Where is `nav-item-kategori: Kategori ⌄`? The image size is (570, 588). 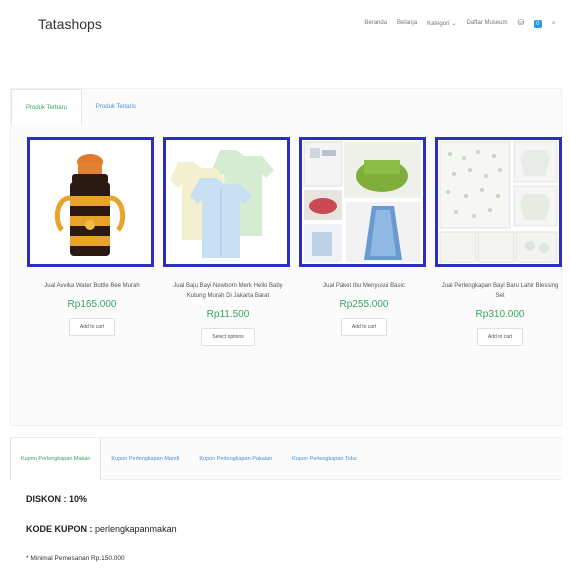 nav-item-kategori: Kategori ⌄ is located at coordinates (441, 23).